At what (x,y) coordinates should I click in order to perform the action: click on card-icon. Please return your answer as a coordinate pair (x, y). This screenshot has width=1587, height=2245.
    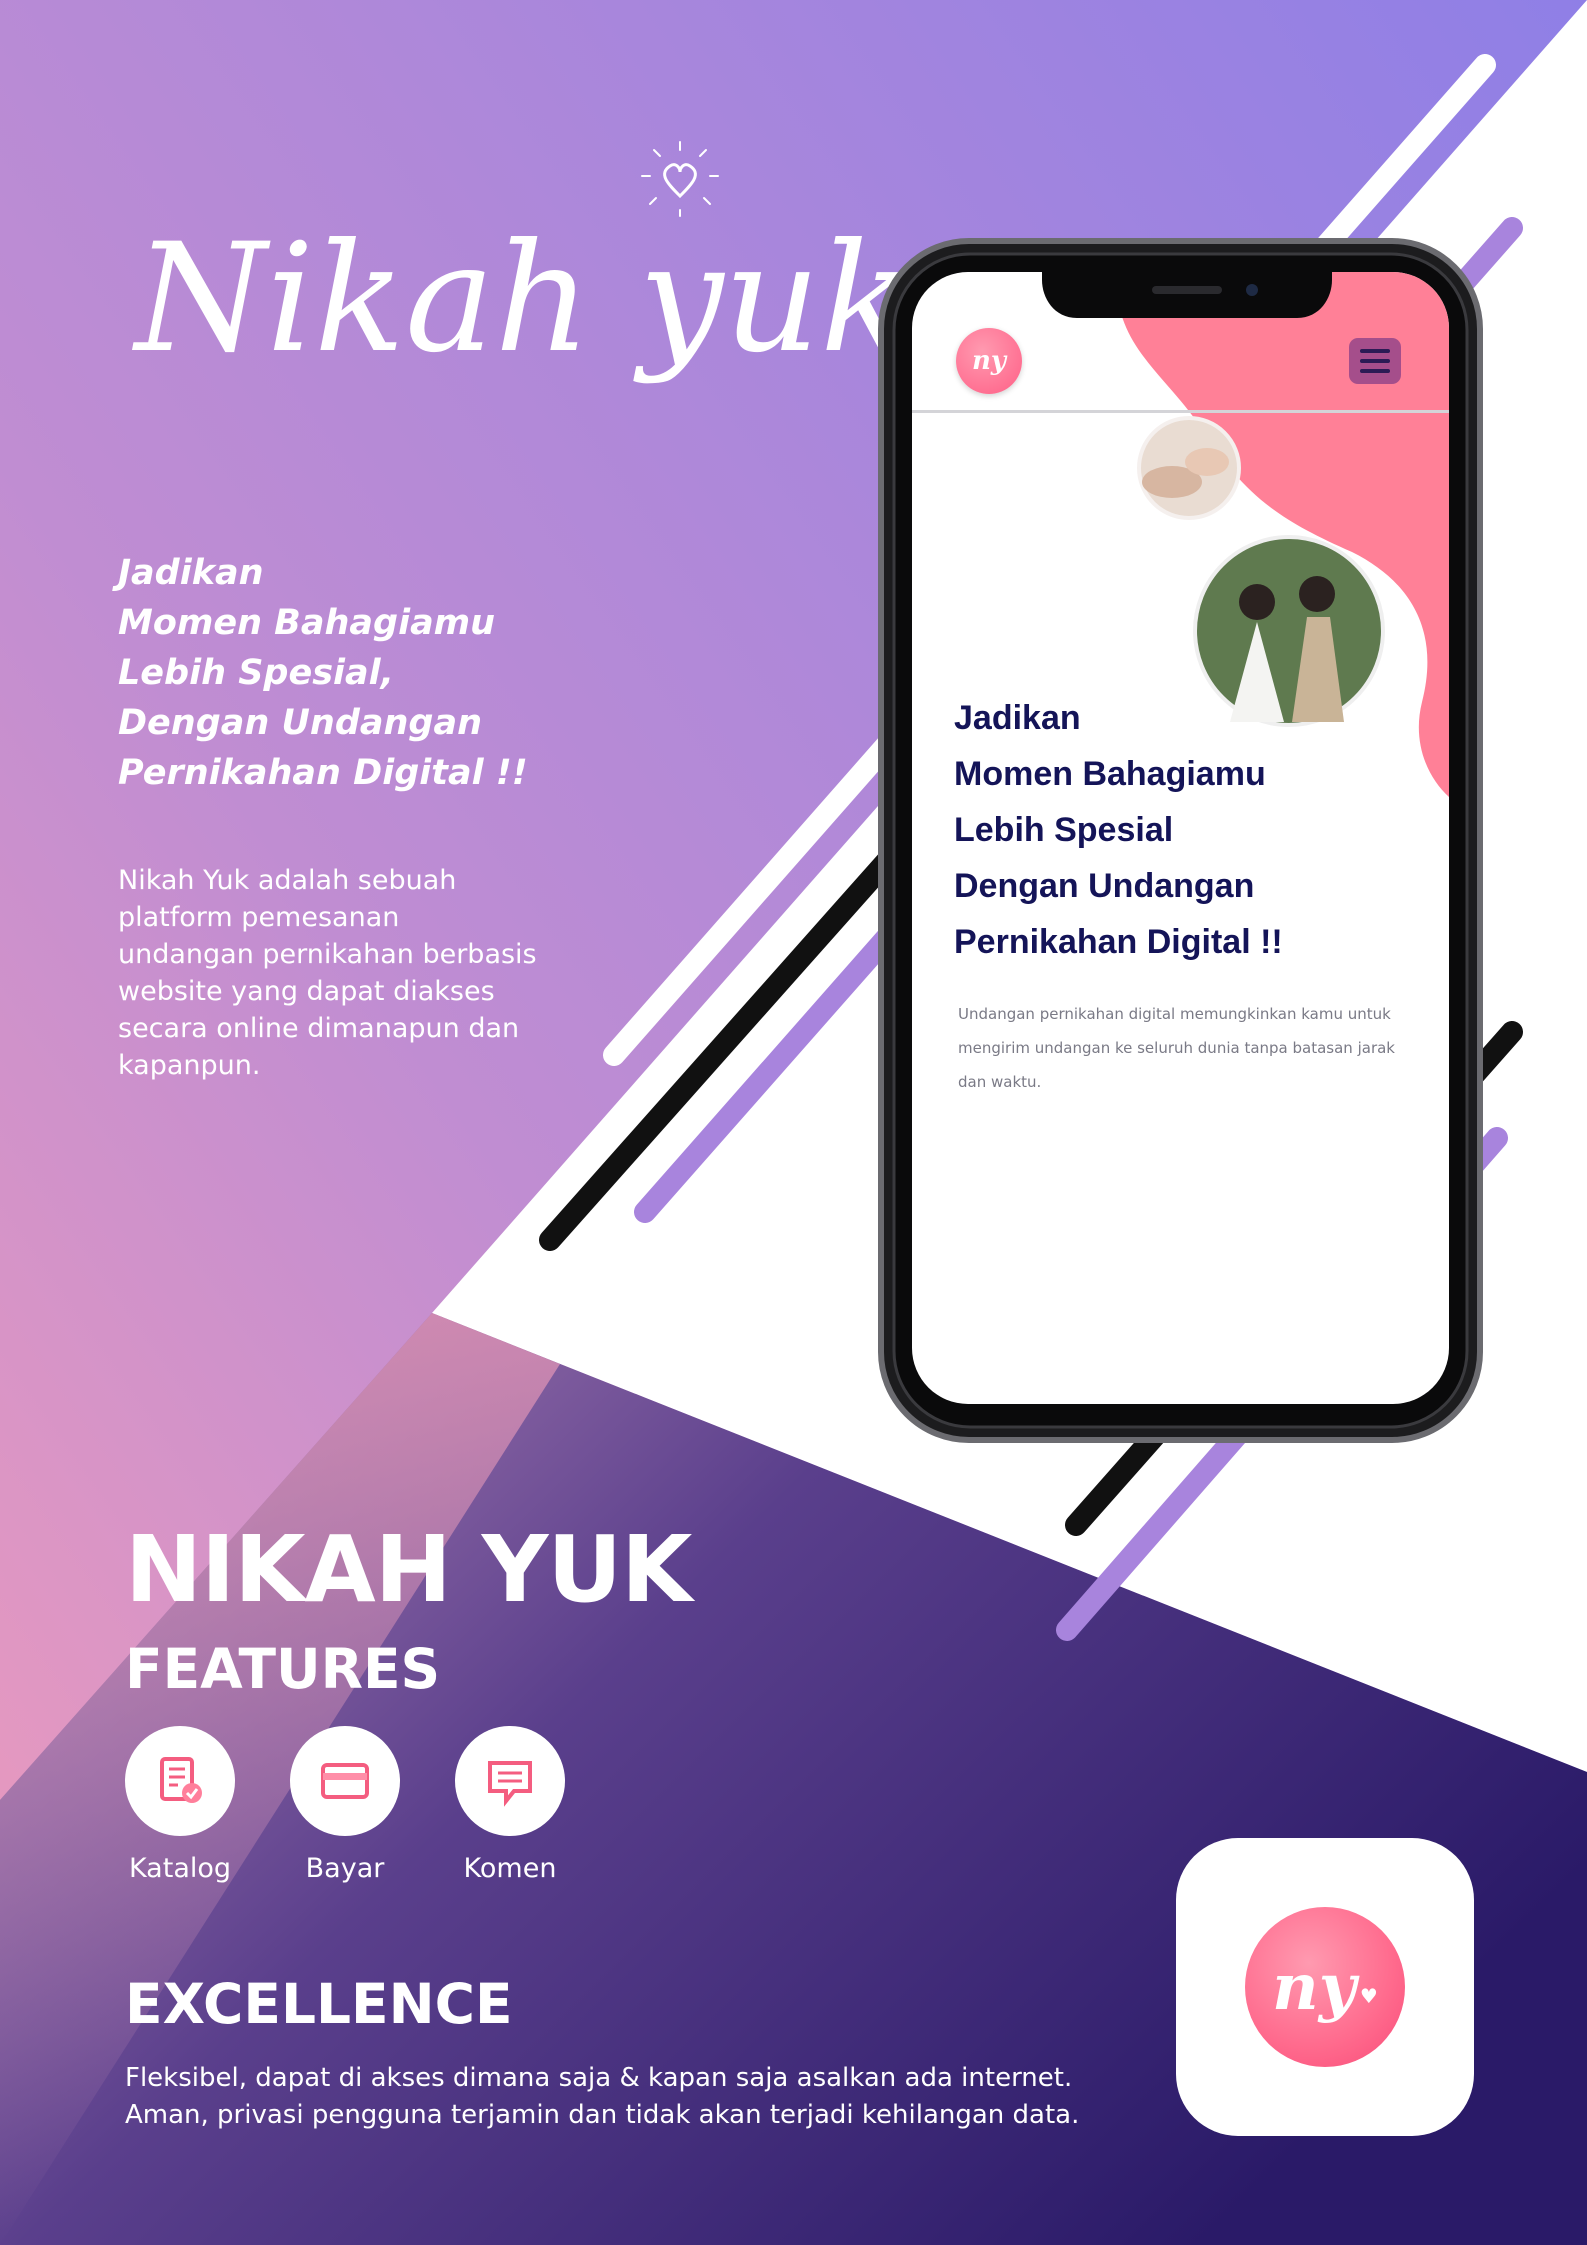
    Looking at the image, I should click on (345, 1781).